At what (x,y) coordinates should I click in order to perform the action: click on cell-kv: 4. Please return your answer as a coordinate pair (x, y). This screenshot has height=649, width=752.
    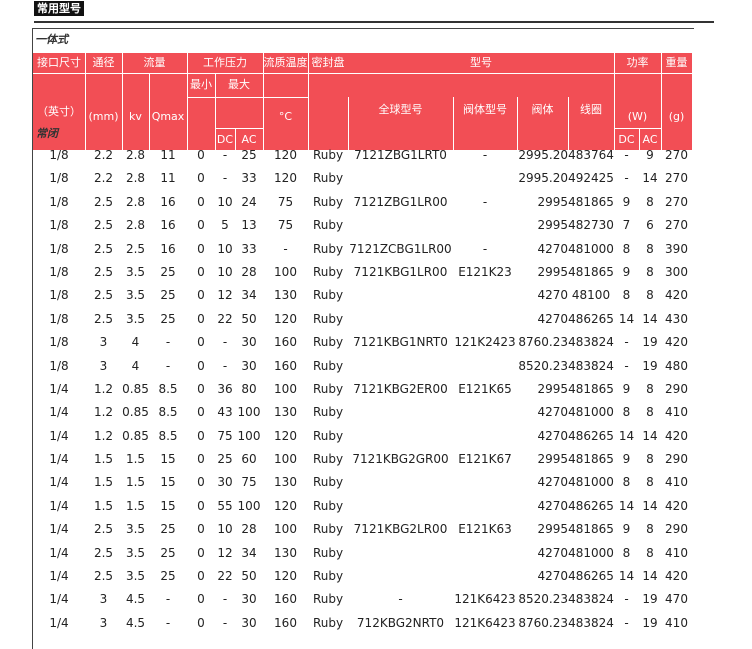
    Looking at the image, I should click on (135, 342).